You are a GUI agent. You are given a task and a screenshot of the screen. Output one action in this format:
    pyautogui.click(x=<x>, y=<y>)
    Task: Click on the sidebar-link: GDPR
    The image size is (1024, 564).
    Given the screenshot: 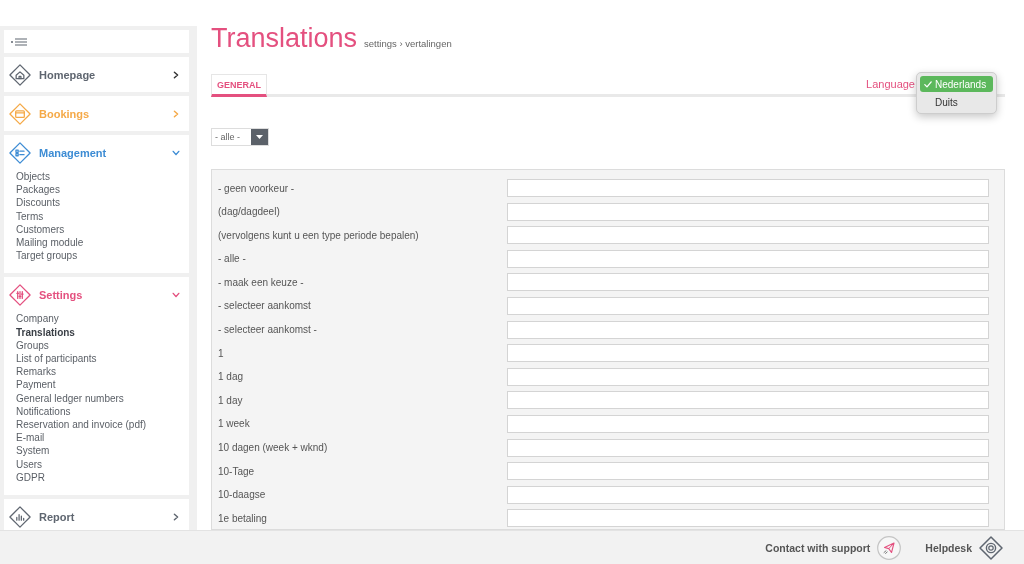 What is the action you would take?
    pyautogui.click(x=30, y=477)
    